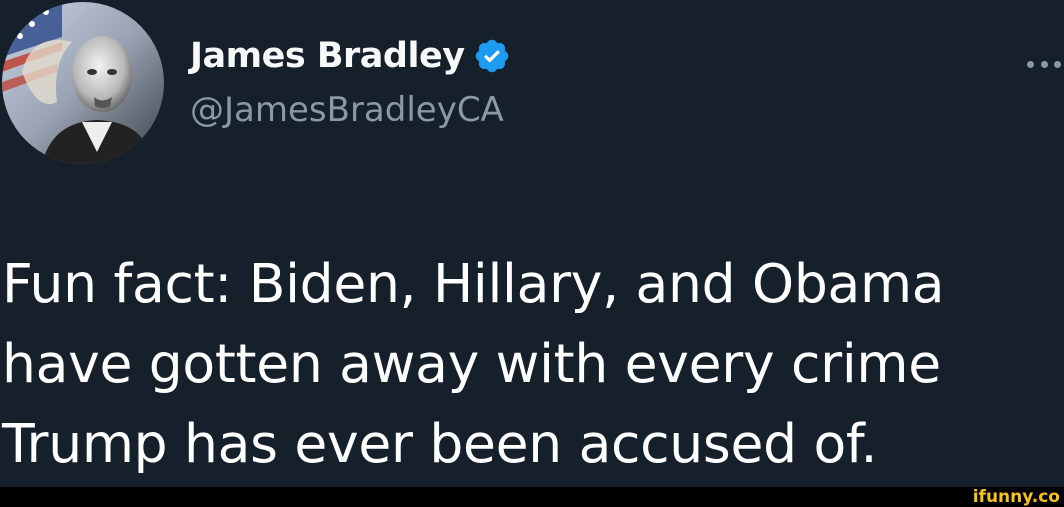 The width and height of the screenshot is (1064, 507). I want to click on watermark-bar: ifunny.co, so click(532, 497).